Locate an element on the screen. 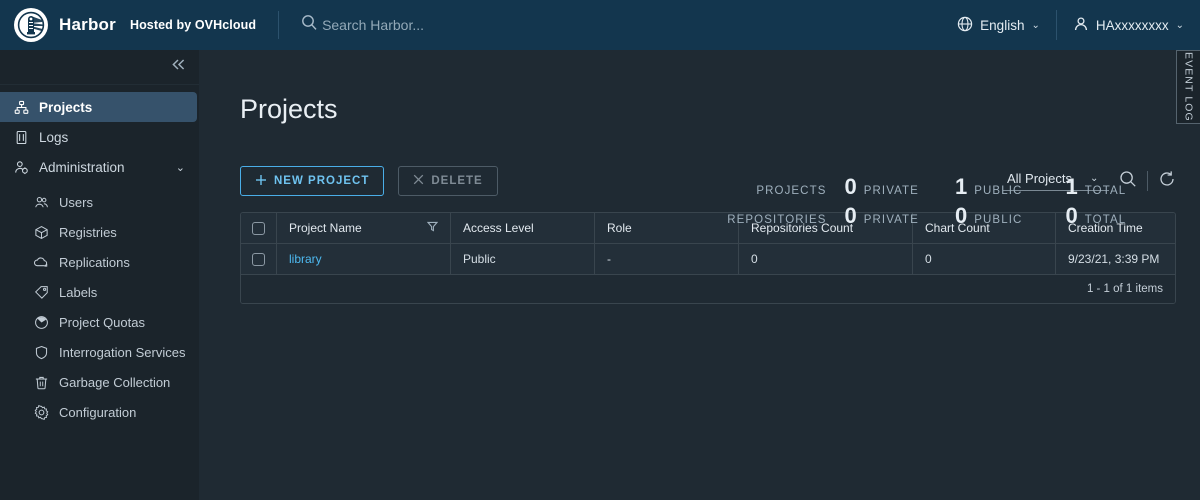  stat-cell: 1 TOTAL is located at coordinates (1121, 187).